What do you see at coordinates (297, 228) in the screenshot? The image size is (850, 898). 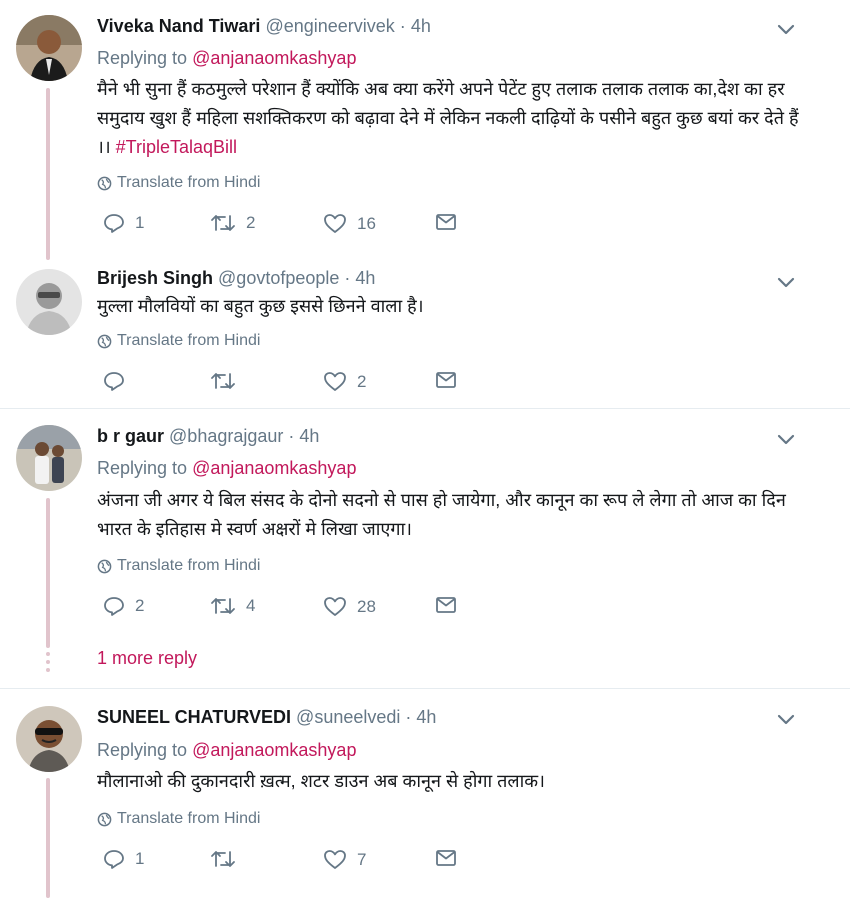 I see `tweet-actions: 1 2 16` at bounding box center [297, 228].